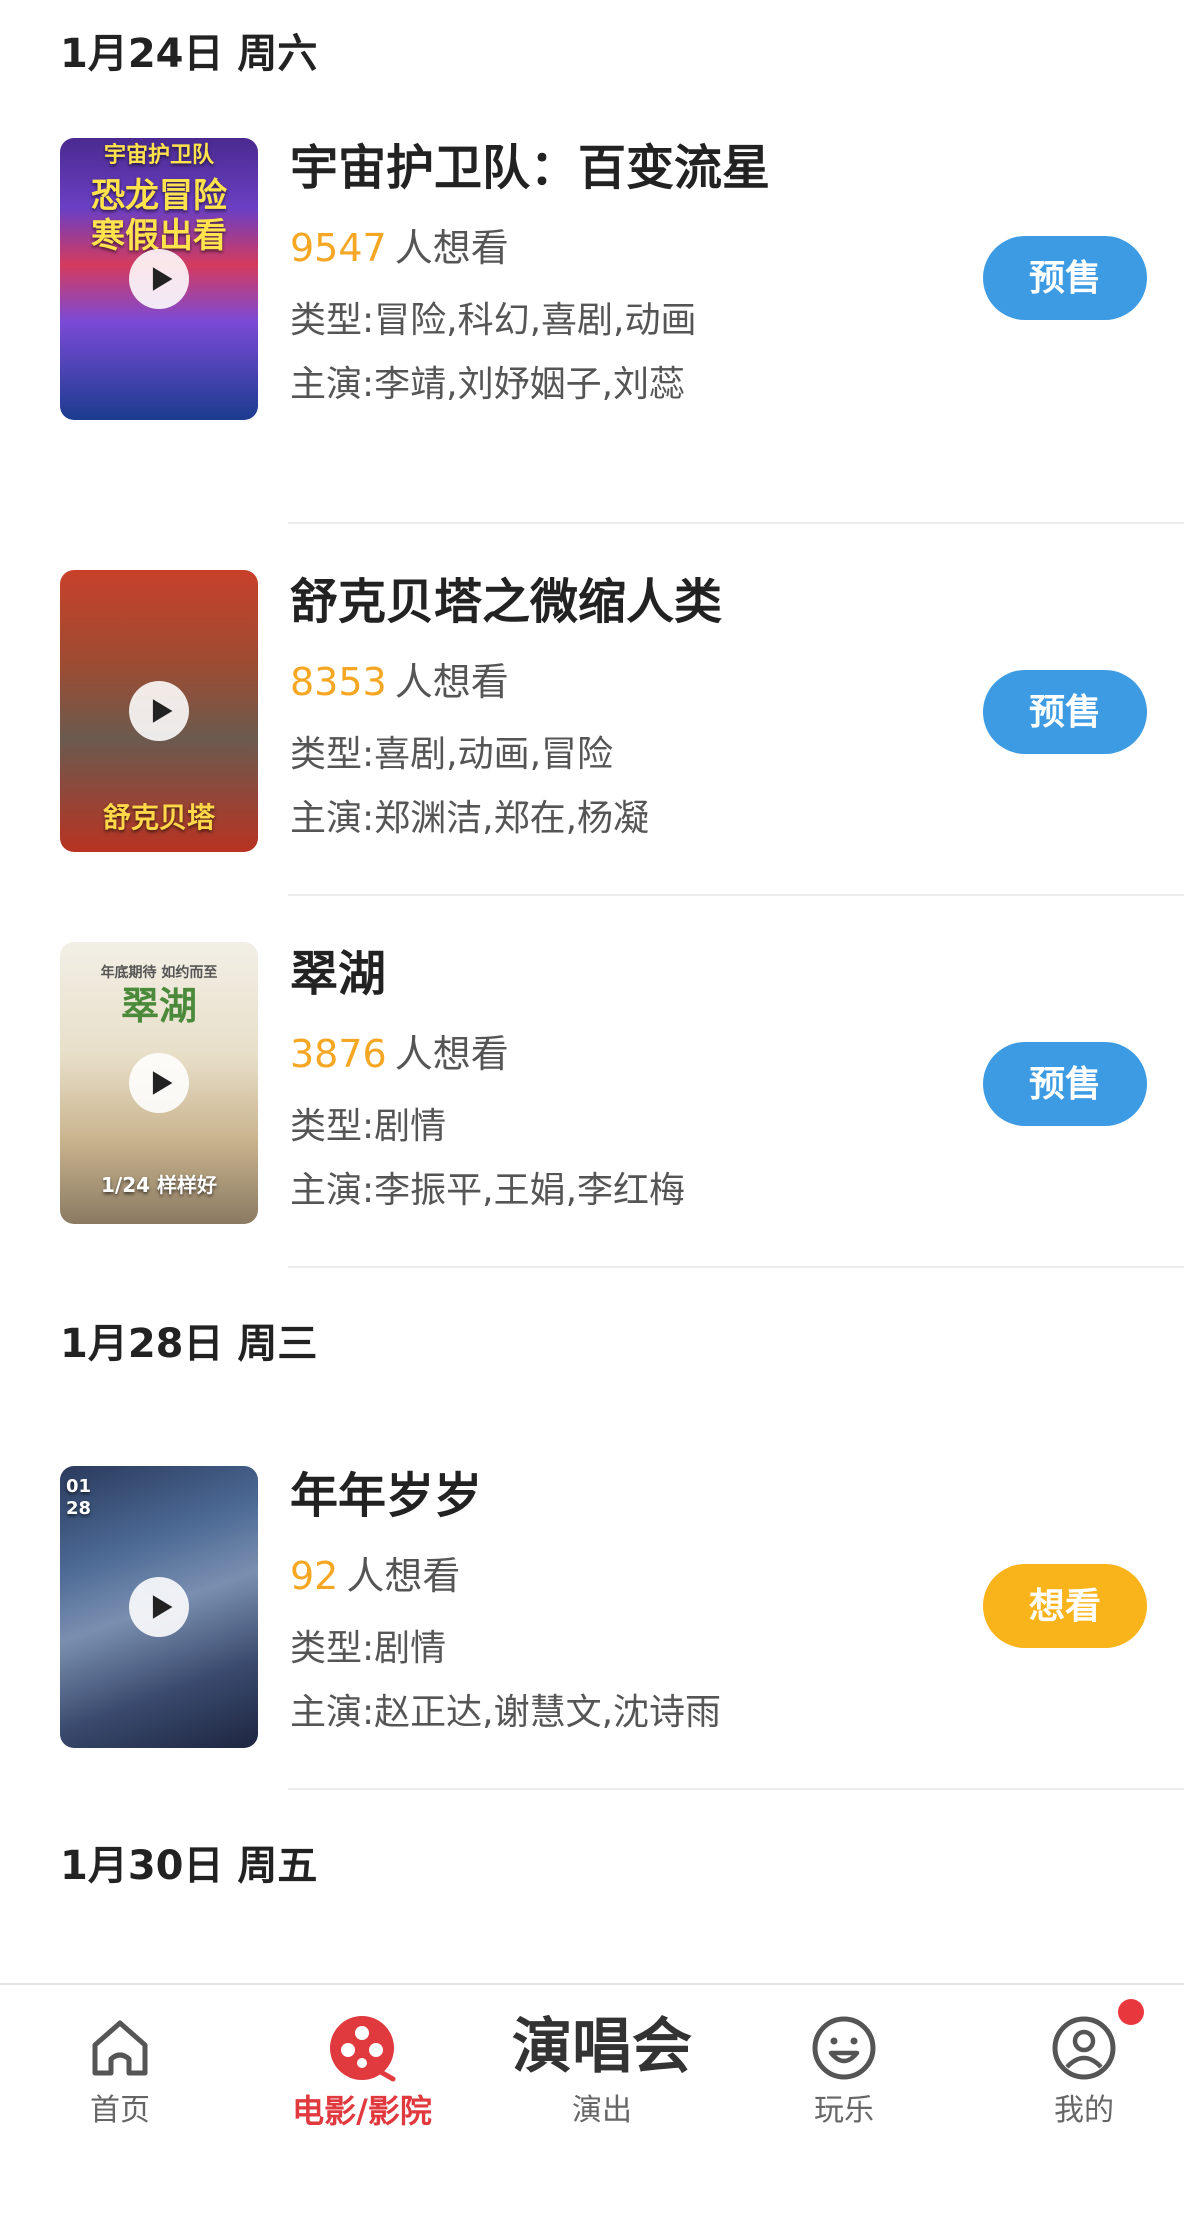 This screenshot has width=1184, height=2235. What do you see at coordinates (488, 1190) in the screenshot?
I see `movie-cast: 主演:李振平,王娟,李红梅` at bounding box center [488, 1190].